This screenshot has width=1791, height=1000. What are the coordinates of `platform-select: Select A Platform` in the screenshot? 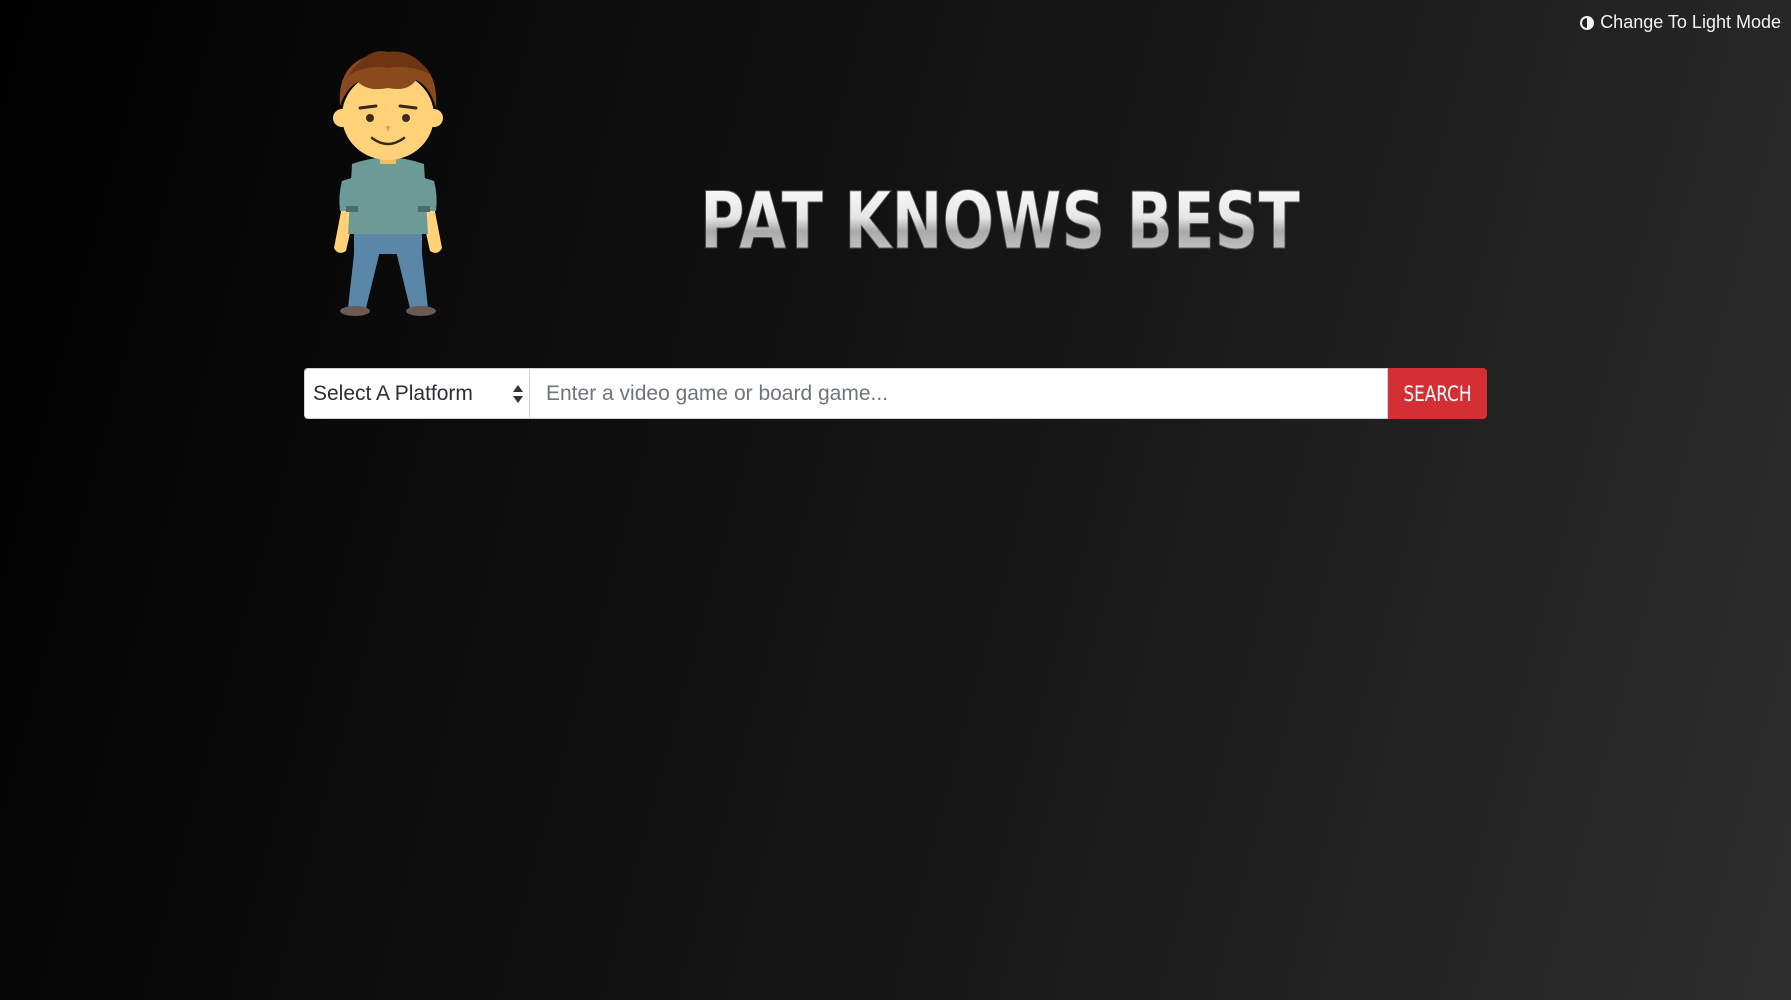 It's located at (417, 393).